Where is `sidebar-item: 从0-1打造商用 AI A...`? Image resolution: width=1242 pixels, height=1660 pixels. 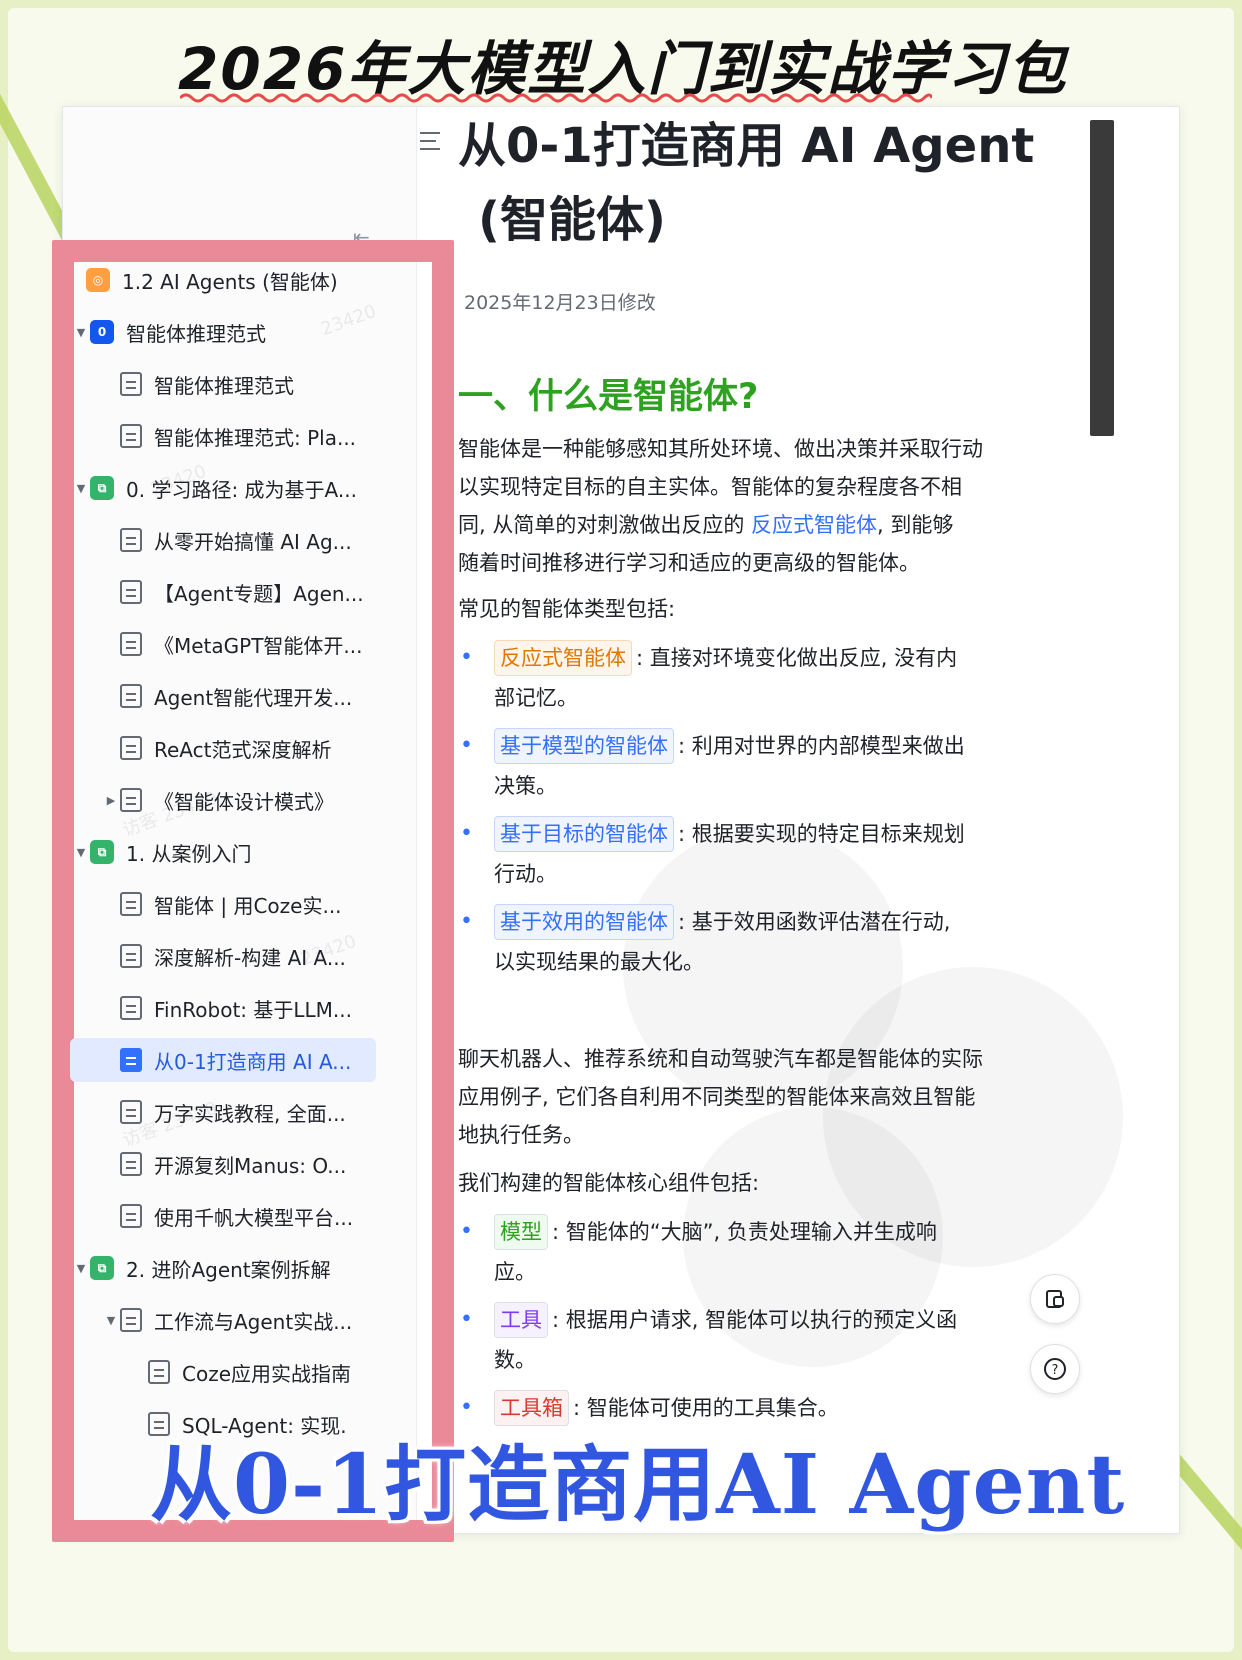 sidebar-item: 从0-1打造商用 AI A... is located at coordinates (223, 1060).